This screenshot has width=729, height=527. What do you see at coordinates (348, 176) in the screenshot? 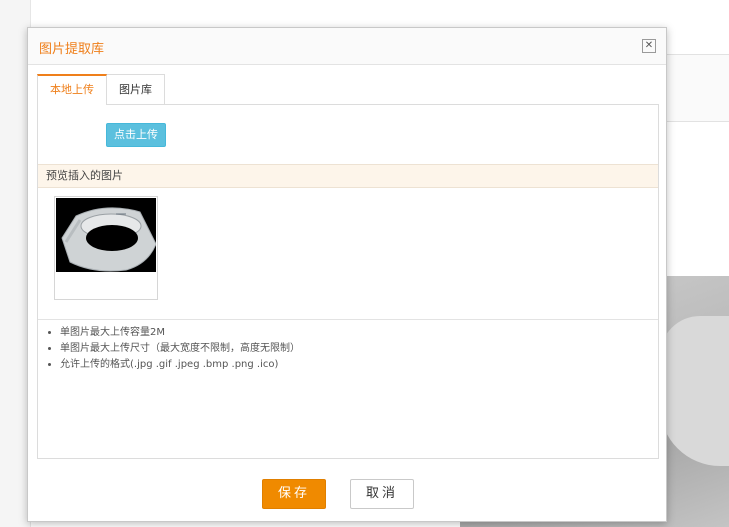
I see `preview-heading: 预览插入的图片` at bounding box center [348, 176].